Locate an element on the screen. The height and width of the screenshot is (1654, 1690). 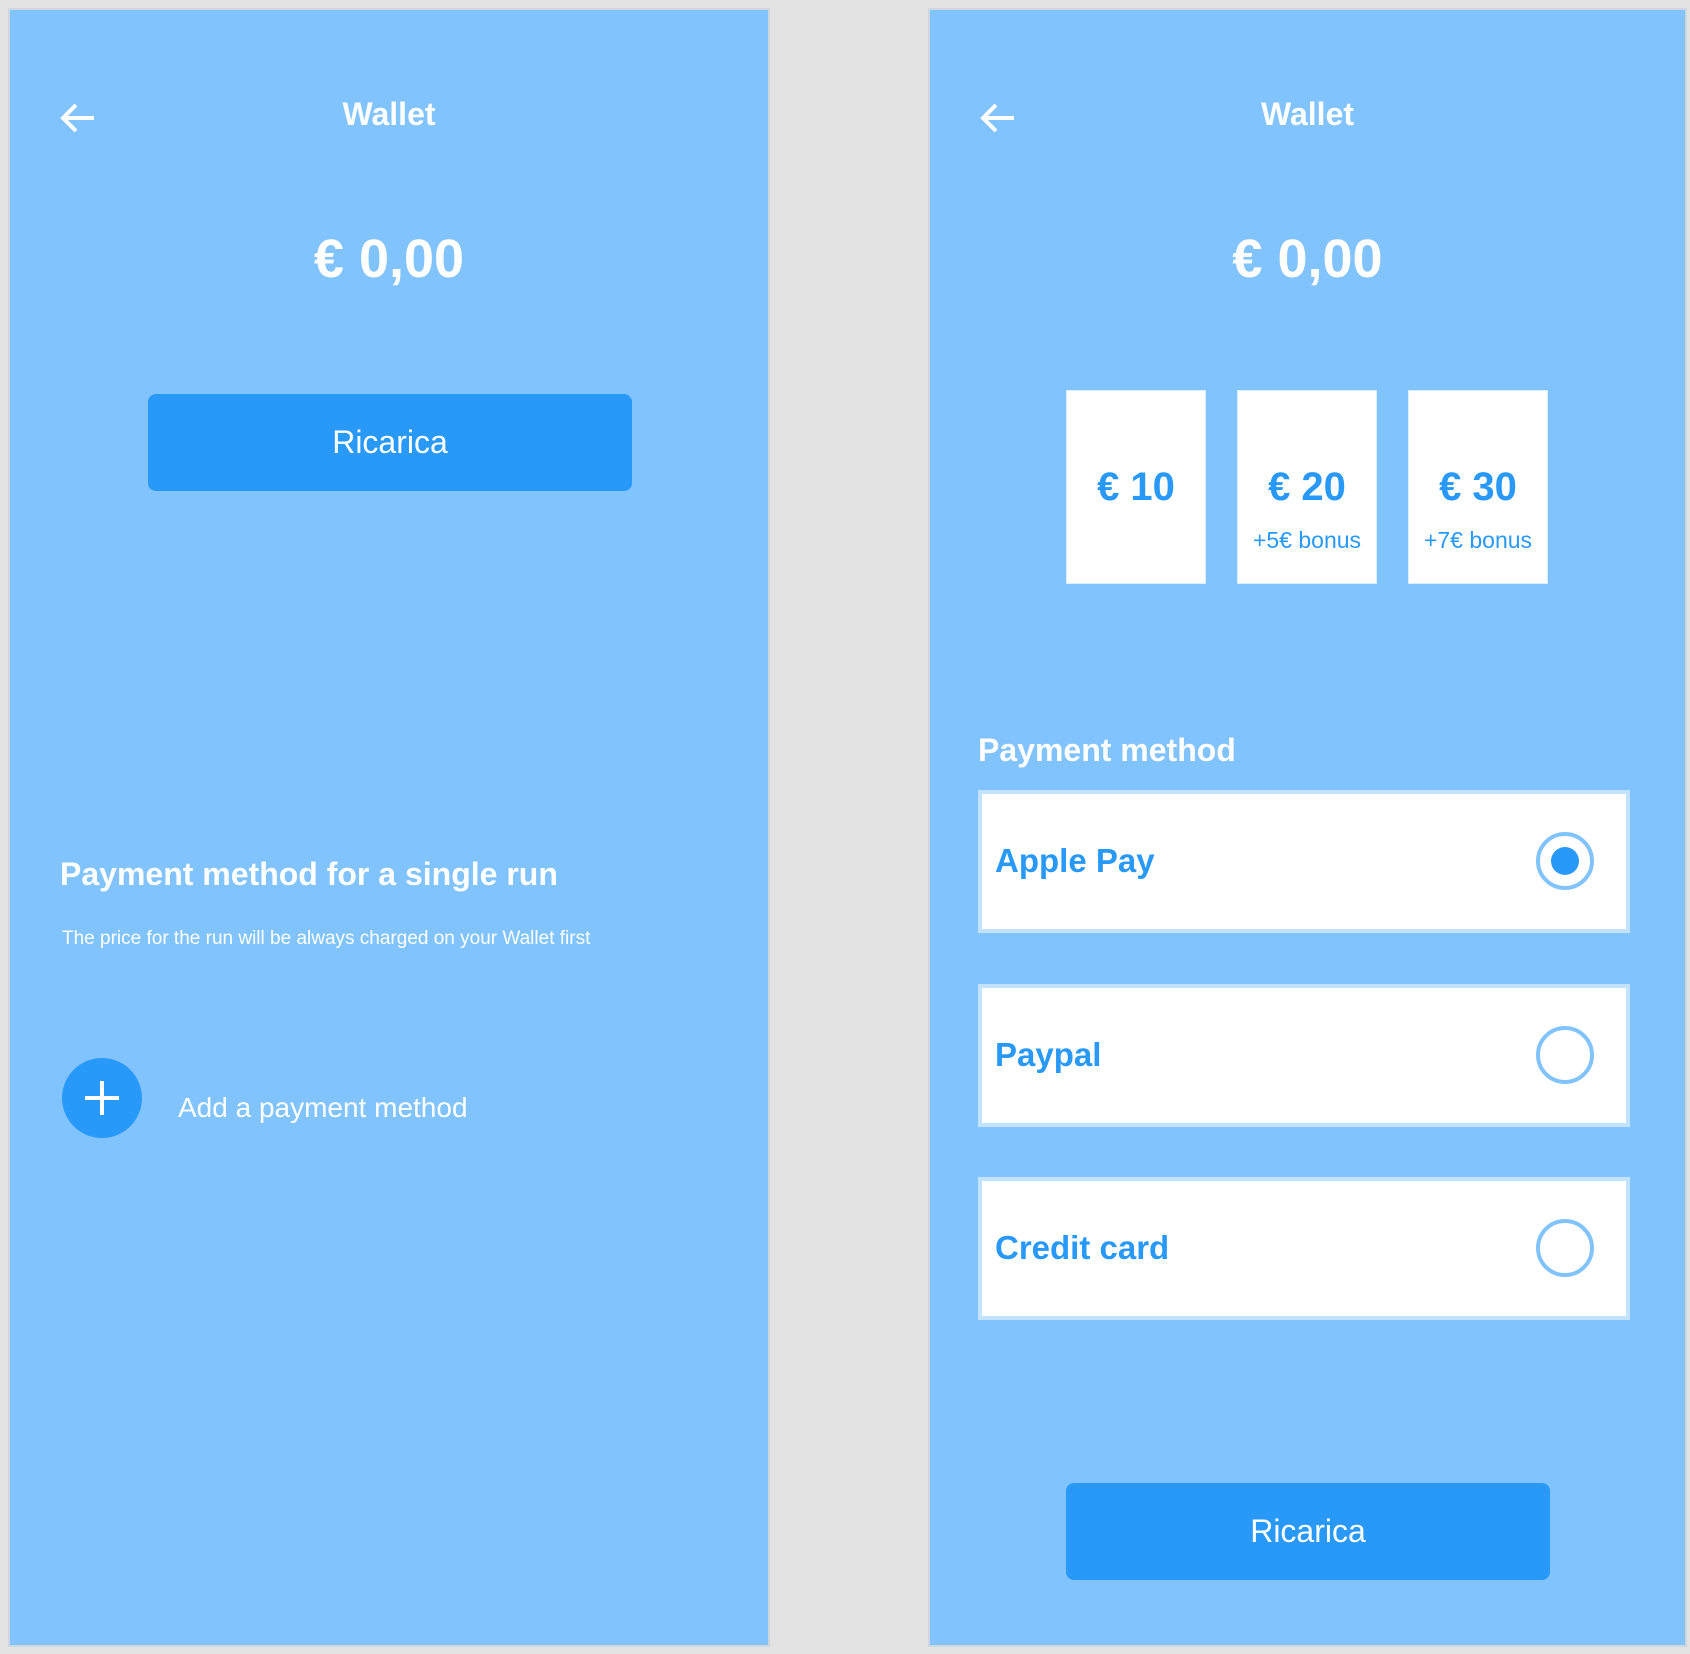
amount-value: € 20 is located at coordinates (1307, 487).